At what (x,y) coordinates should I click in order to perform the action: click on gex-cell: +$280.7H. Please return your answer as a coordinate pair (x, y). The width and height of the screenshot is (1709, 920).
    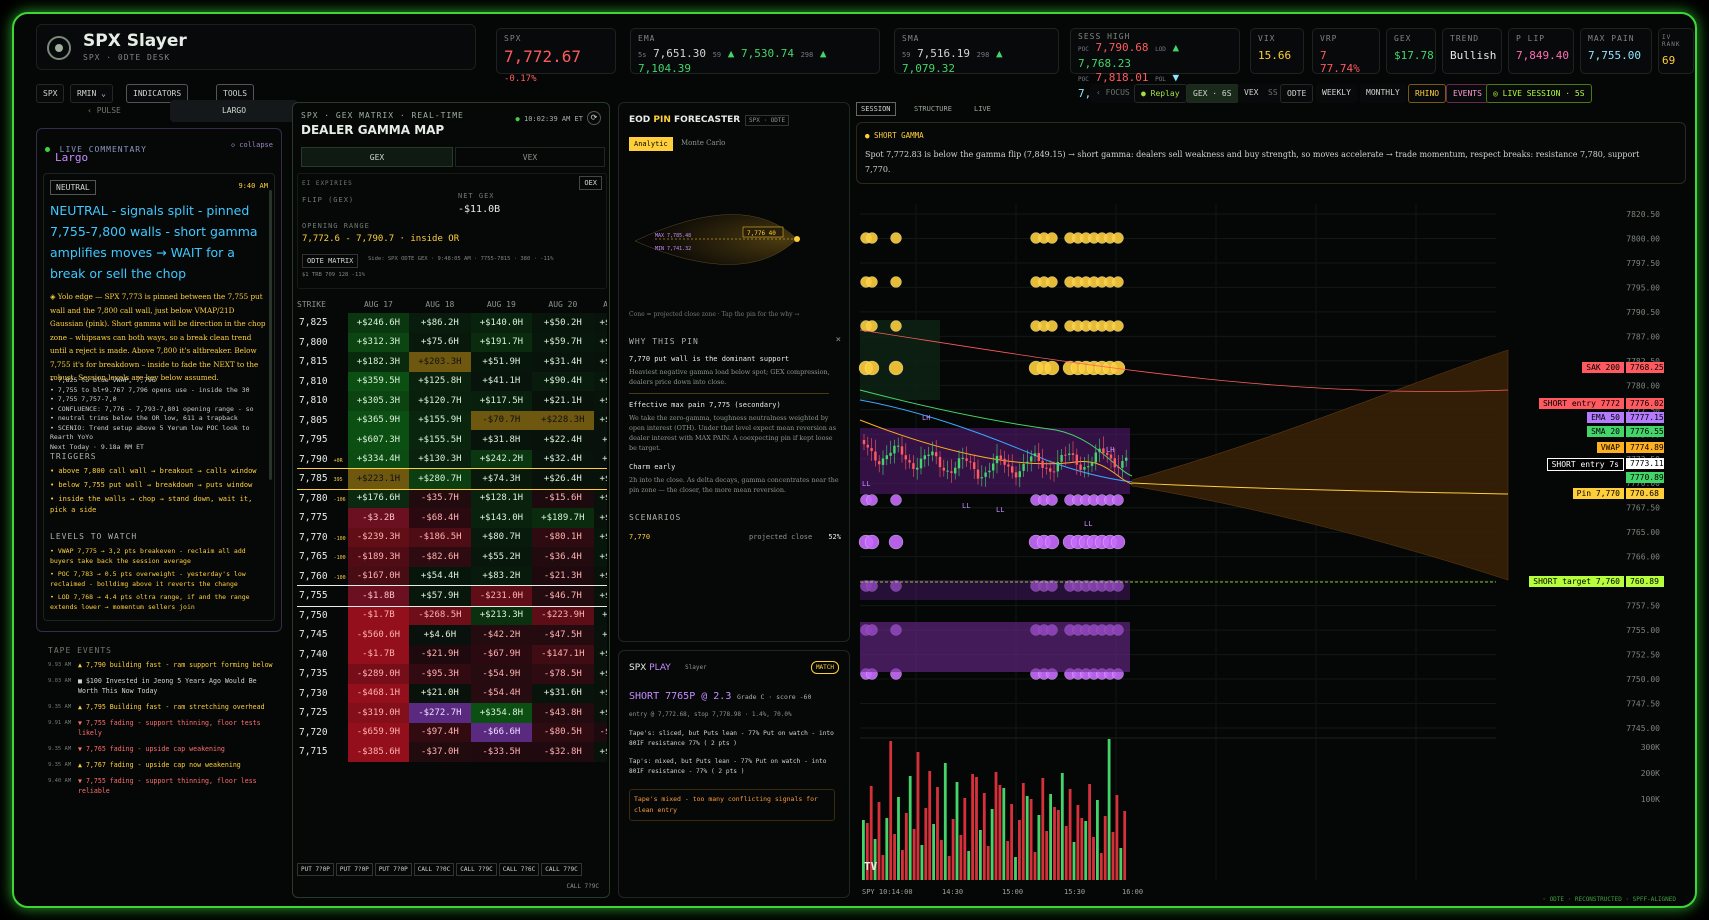
    Looking at the image, I should click on (440, 479).